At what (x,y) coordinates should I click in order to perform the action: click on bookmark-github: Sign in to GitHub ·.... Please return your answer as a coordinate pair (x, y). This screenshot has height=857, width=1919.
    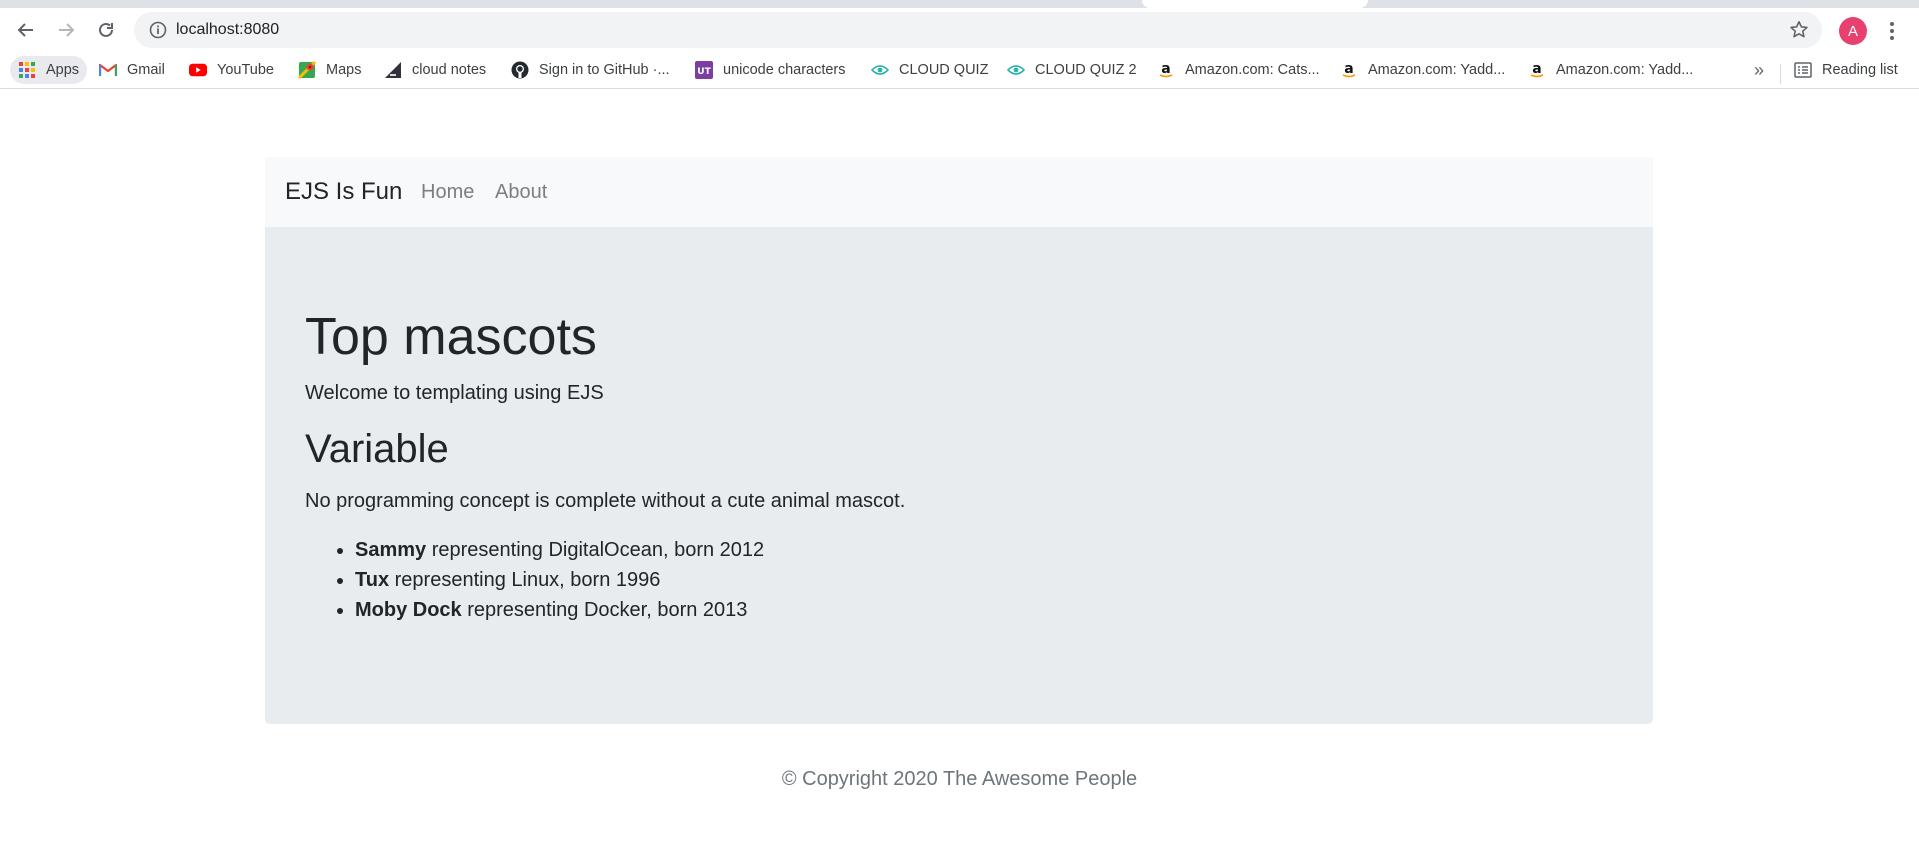
    Looking at the image, I should click on (590, 70).